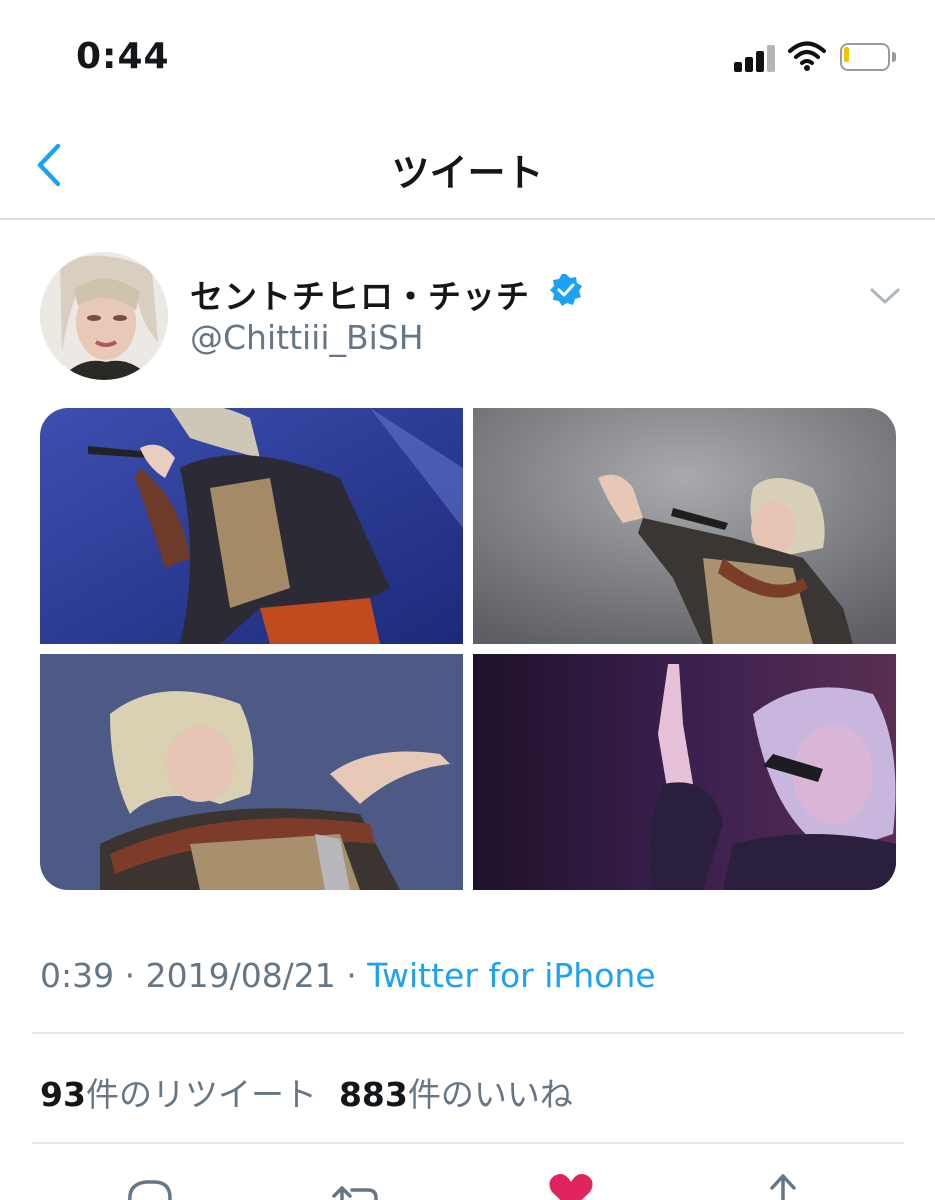 The image size is (935, 1200). What do you see at coordinates (240, 975) in the screenshot?
I see `tweet-date: 2019/08/21` at bounding box center [240, 975].